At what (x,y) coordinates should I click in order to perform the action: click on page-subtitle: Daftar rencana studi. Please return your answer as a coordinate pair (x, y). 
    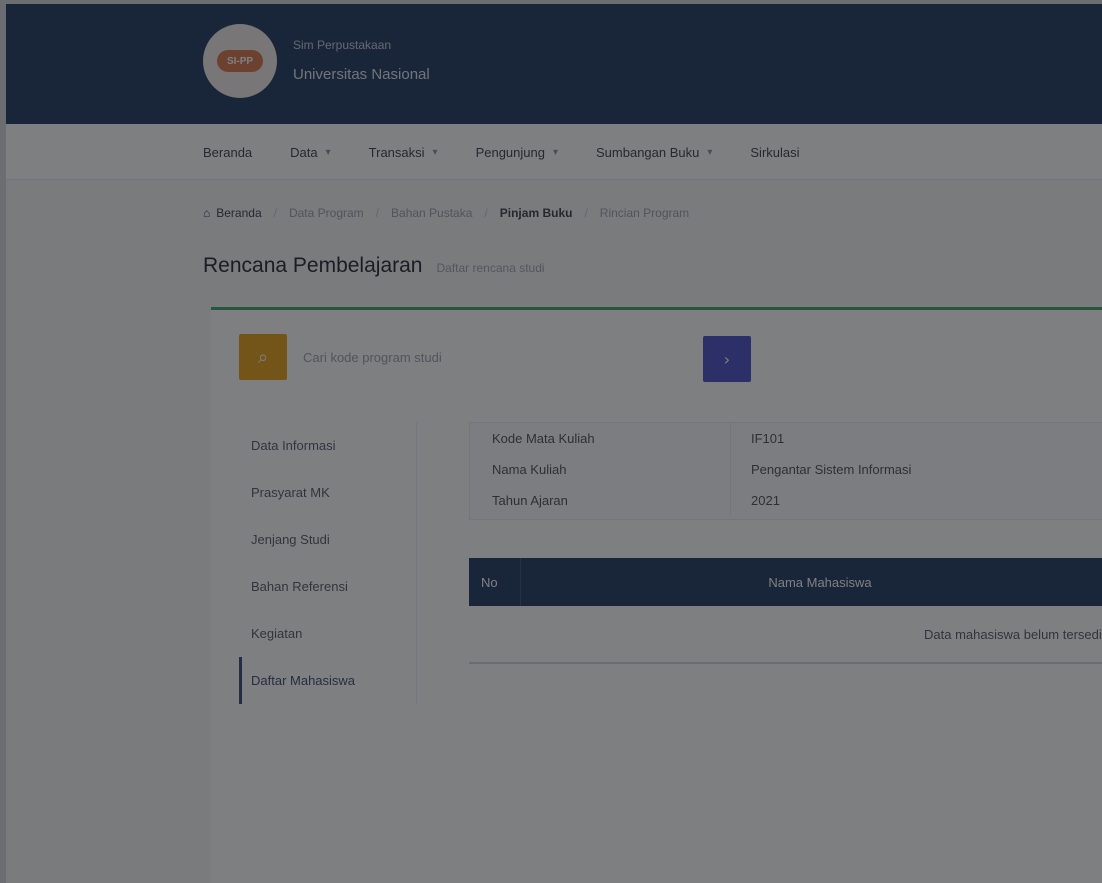
    Looking at the image, I should click on (490, 268).